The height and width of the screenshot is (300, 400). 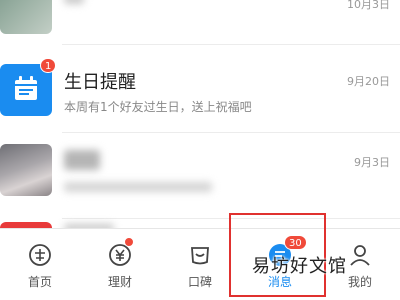 What do you see at coordinates (40, 255) in the screenshot?
I see `home-icon` at bounding box center [40, 255].